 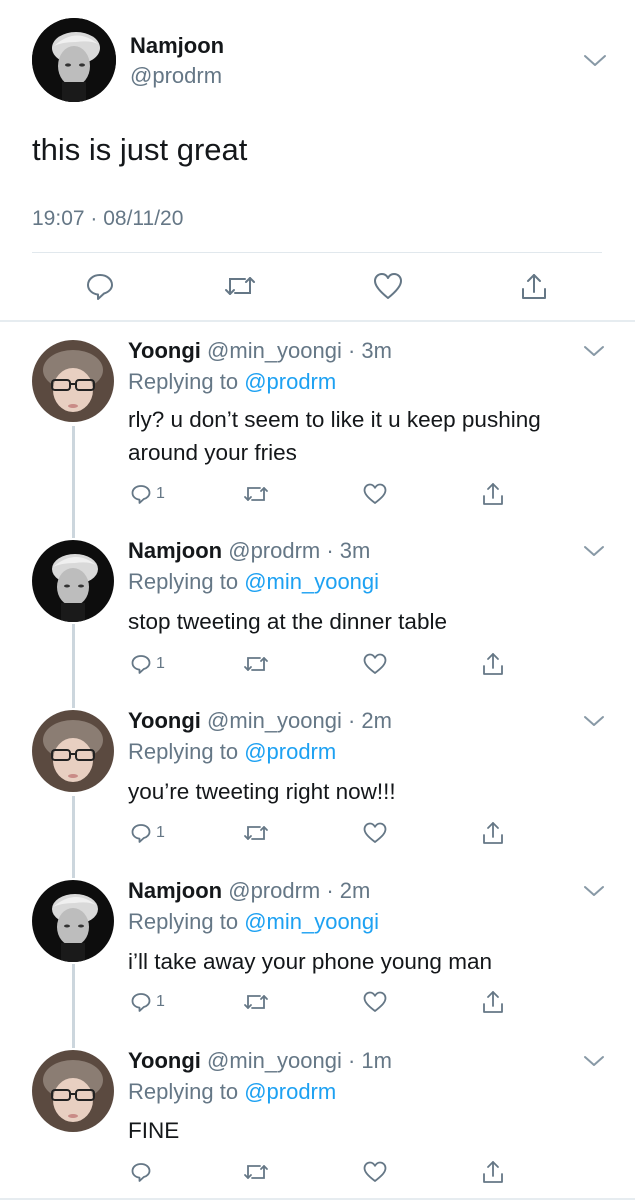 What do you see at coordinates (310, 961) in the screenshot?
I see `tweet-text: i’ll take away your phone young man` at bounding box center [310, 961].